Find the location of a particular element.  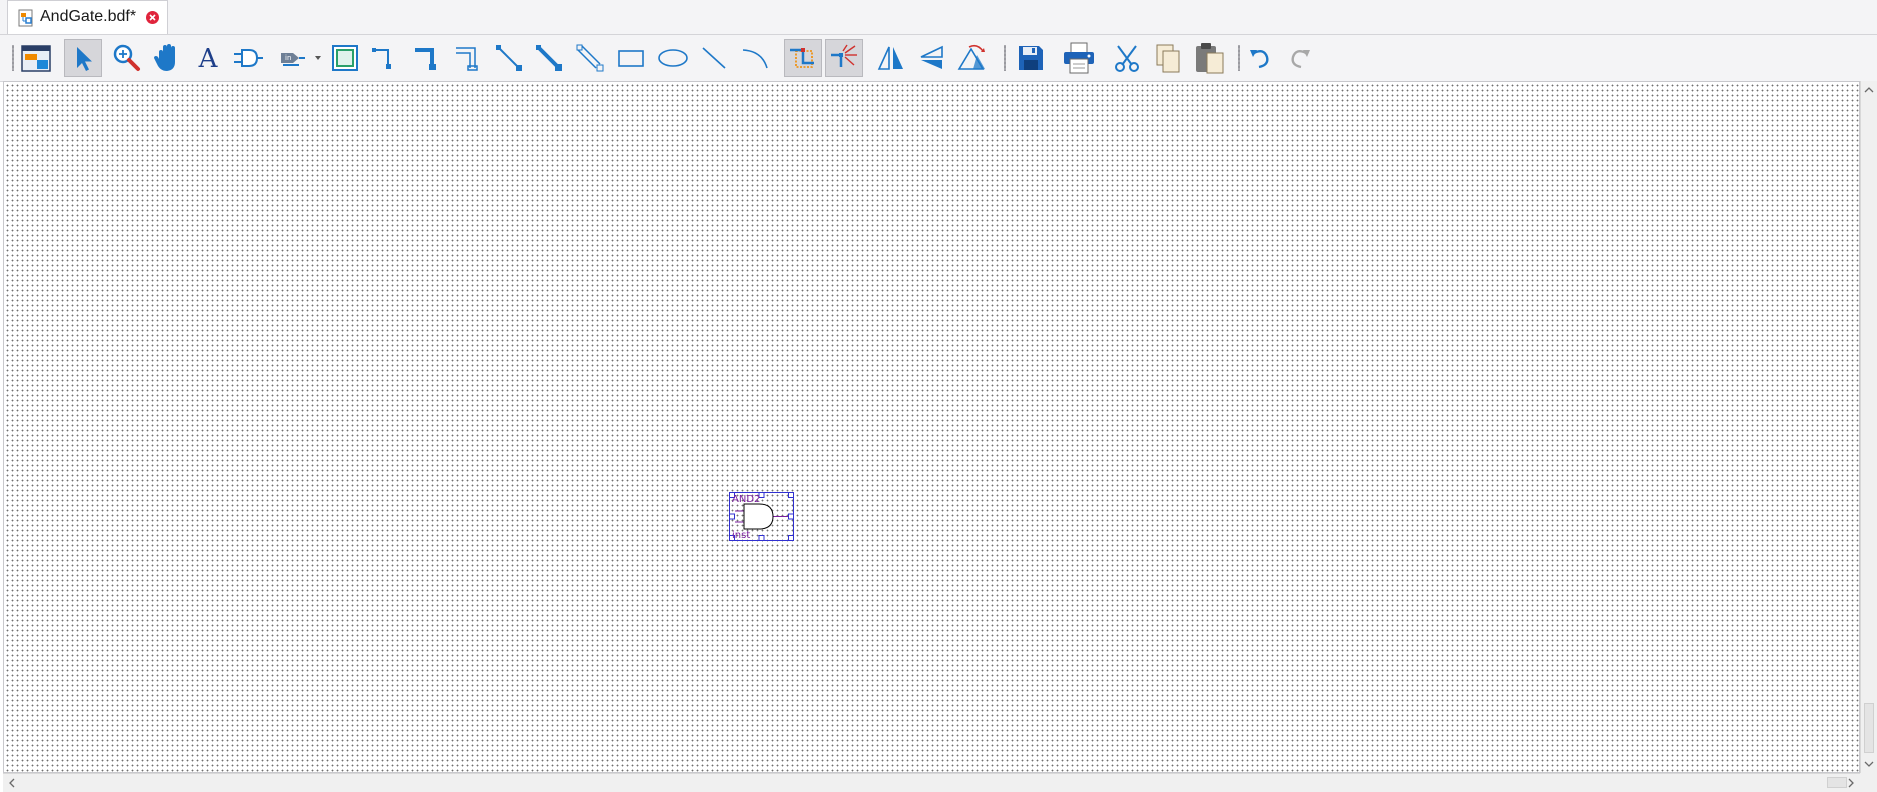

svg-text: in is located at coordinates (288, 58).